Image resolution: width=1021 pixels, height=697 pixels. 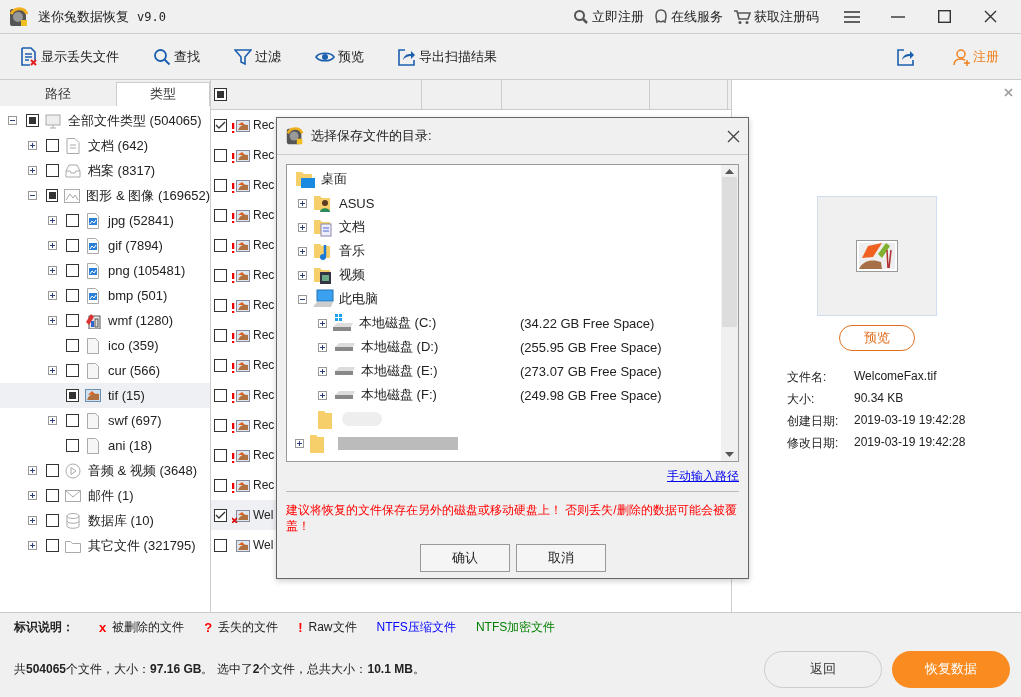 I want to click on free-space-label: (249.98 GB Free Space), so click(x=591, y=395).